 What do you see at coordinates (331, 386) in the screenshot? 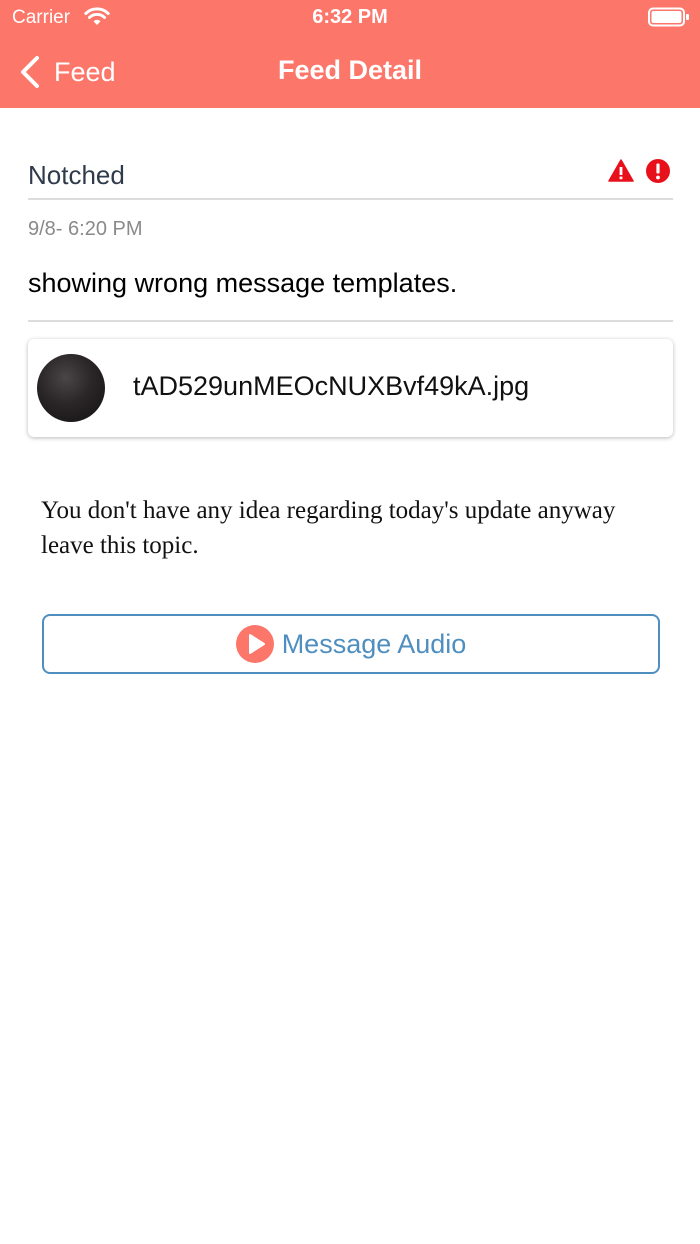
I see `attachment-filename: tAD529unMEOcNUXBvf49kA.jpg` at bounding box center [331, 386].